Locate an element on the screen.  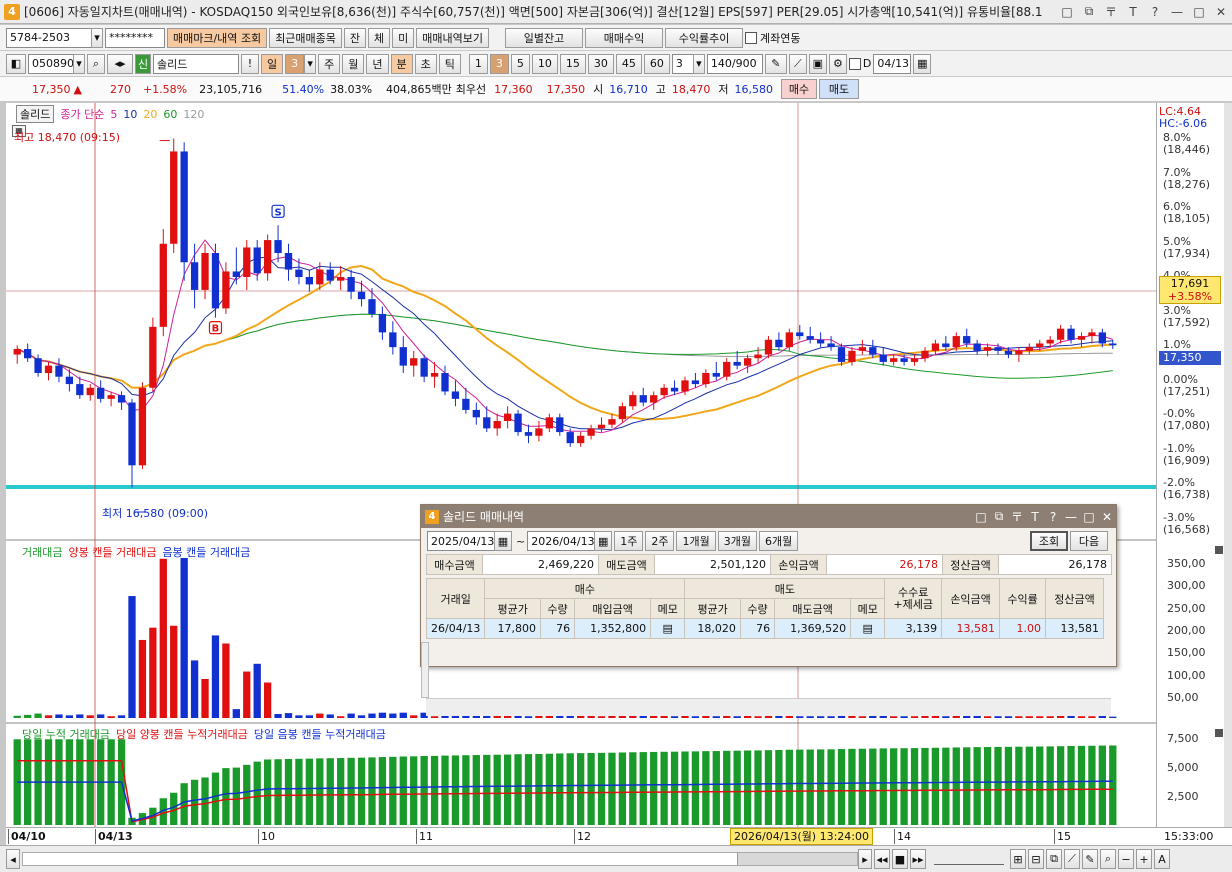
minute-1: 1 is located at coordinates (478, 63).